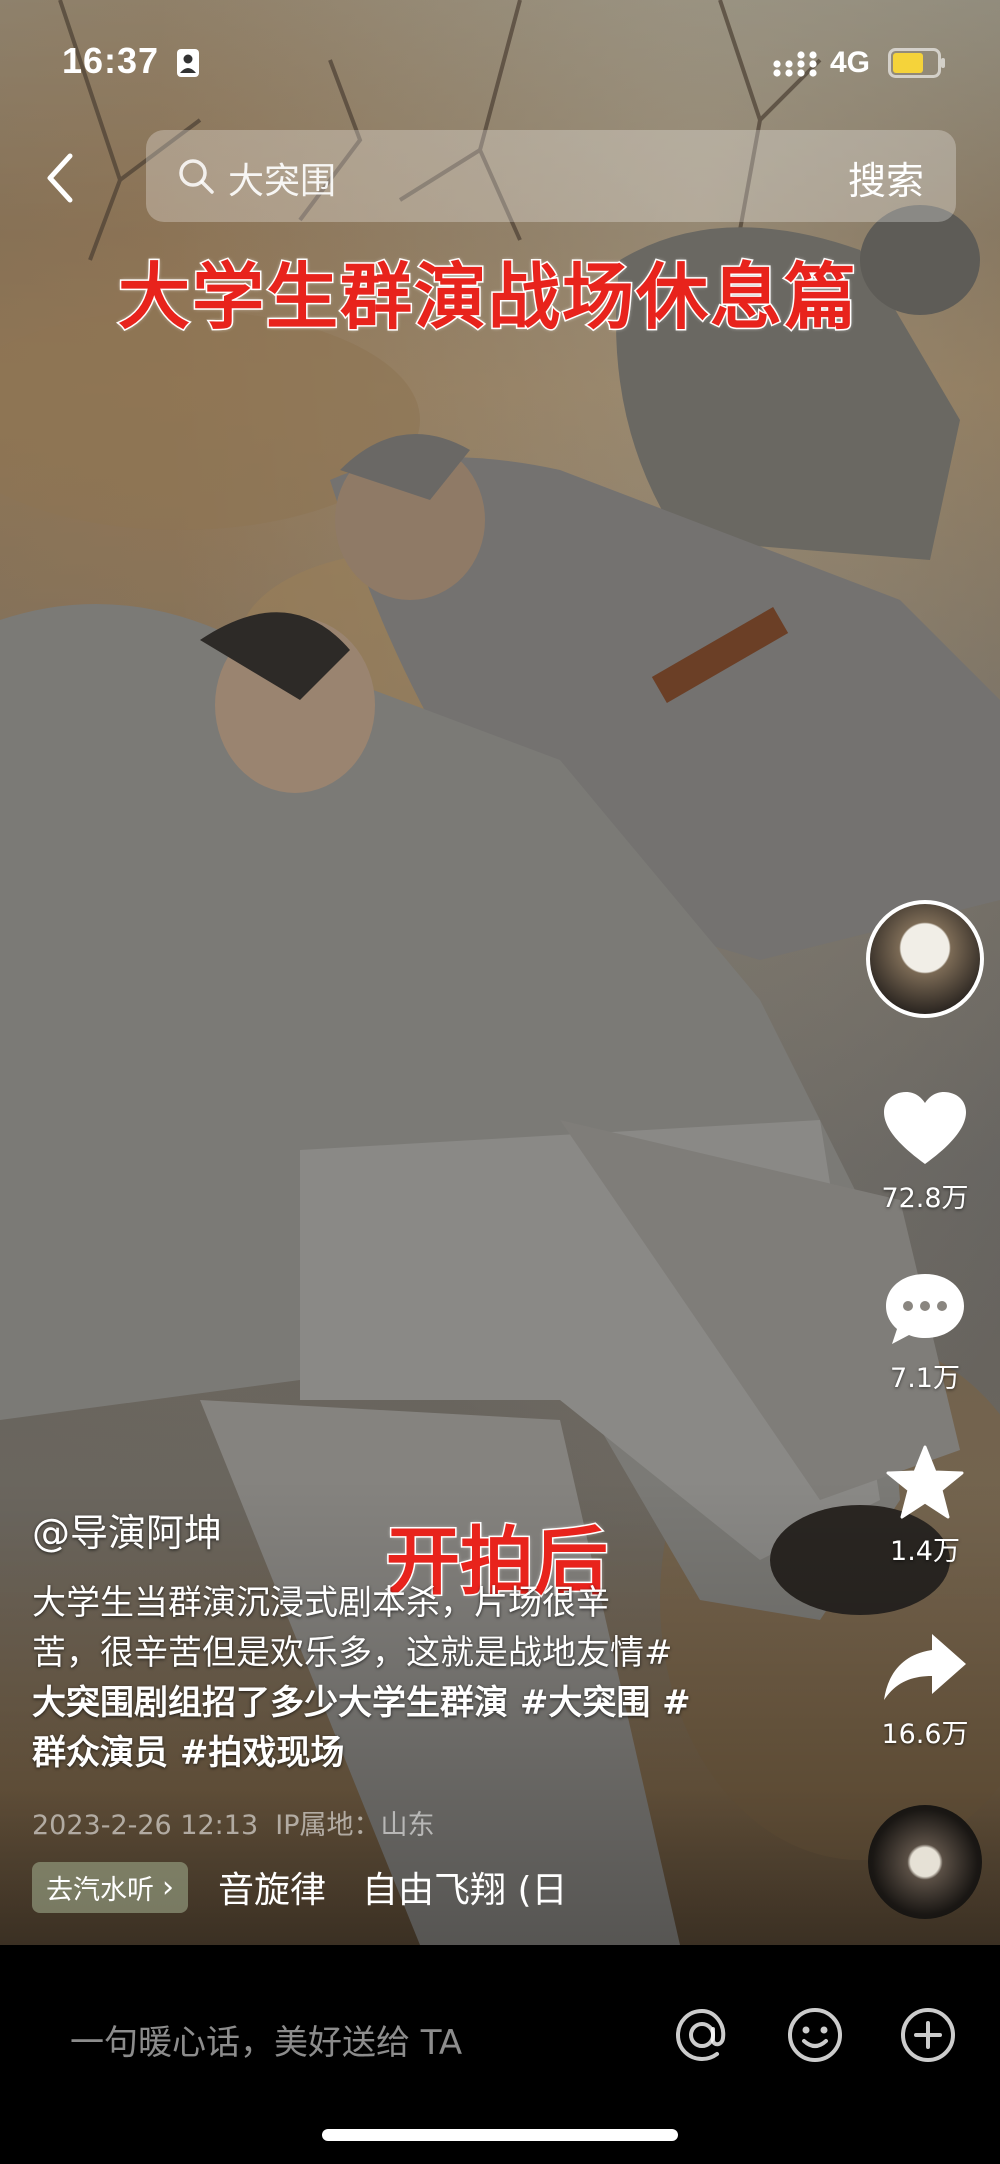 This screenshot has height=2164, width=1000. I want to click on back-button, so click(60, 178).